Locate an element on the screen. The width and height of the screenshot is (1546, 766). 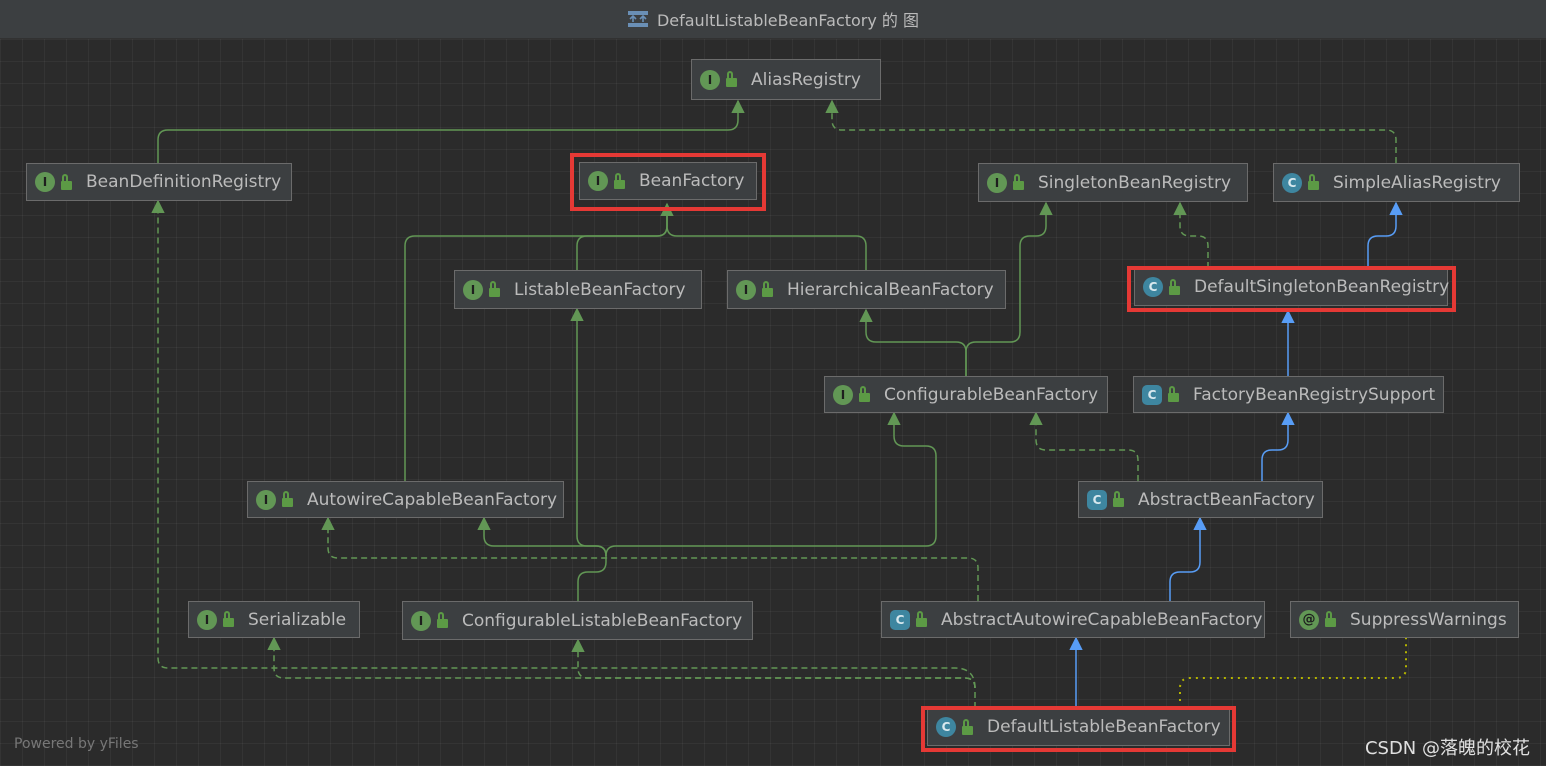
watermark: CSDN @落魄的校花 is located at coordinates (1447, 748).